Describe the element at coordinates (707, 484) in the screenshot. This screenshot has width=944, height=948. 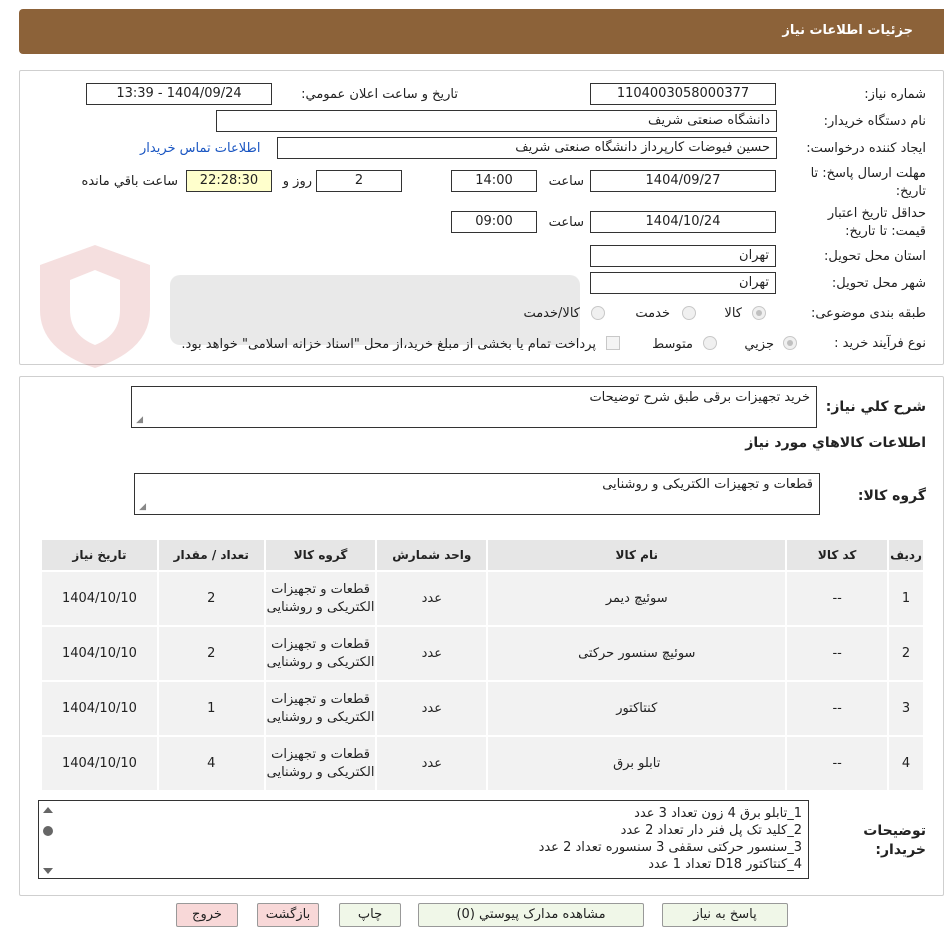
I see `goods-group-text: قطعات و تجهیزات الکتریکی و روشنایی` at that location.